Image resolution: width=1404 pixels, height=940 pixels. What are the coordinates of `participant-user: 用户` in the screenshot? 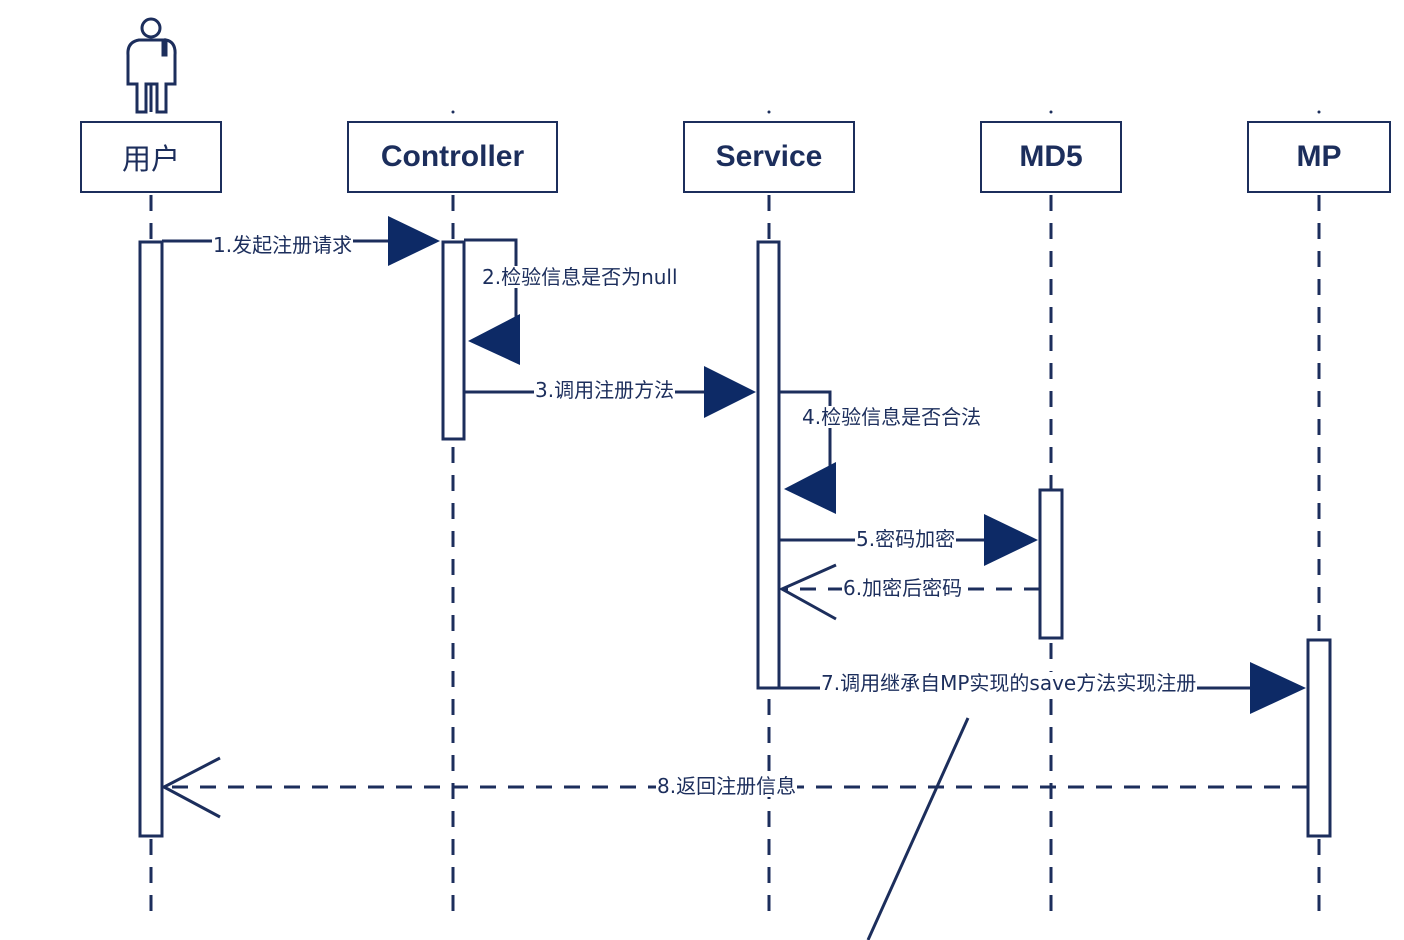 It's located at (151, 157).